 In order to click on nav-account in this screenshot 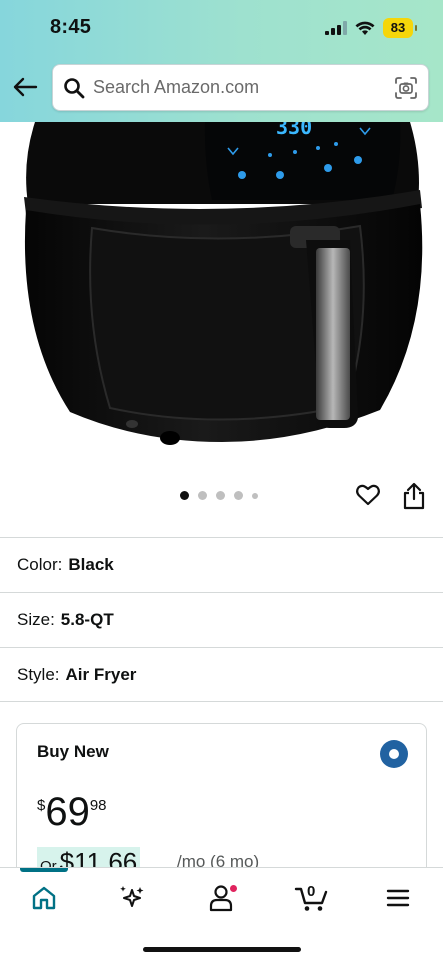, I will do `click(221, 898)`.